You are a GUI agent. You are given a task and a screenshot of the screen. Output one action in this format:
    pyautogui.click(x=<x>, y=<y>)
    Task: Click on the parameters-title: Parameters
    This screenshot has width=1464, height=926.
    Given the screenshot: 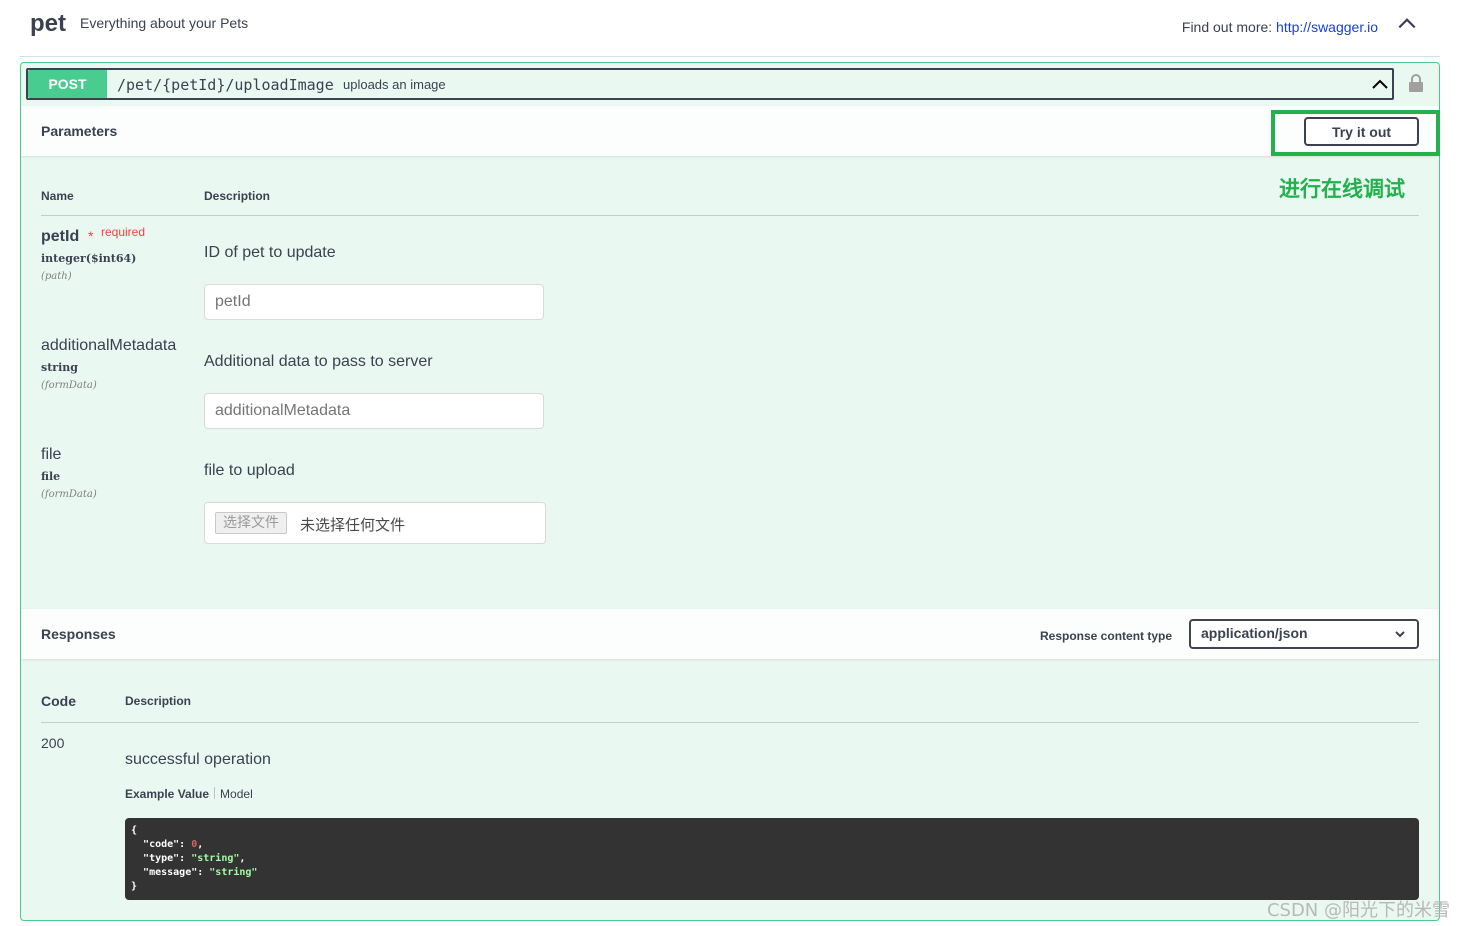 What is the action you would take?
    pyautogui.click(x=79, y=131)
    